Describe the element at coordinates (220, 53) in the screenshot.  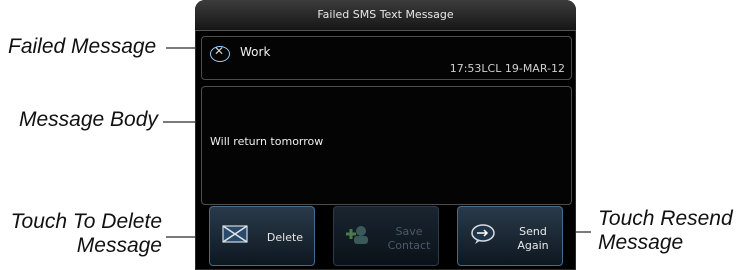
I see `failed-x-icon` at that location.